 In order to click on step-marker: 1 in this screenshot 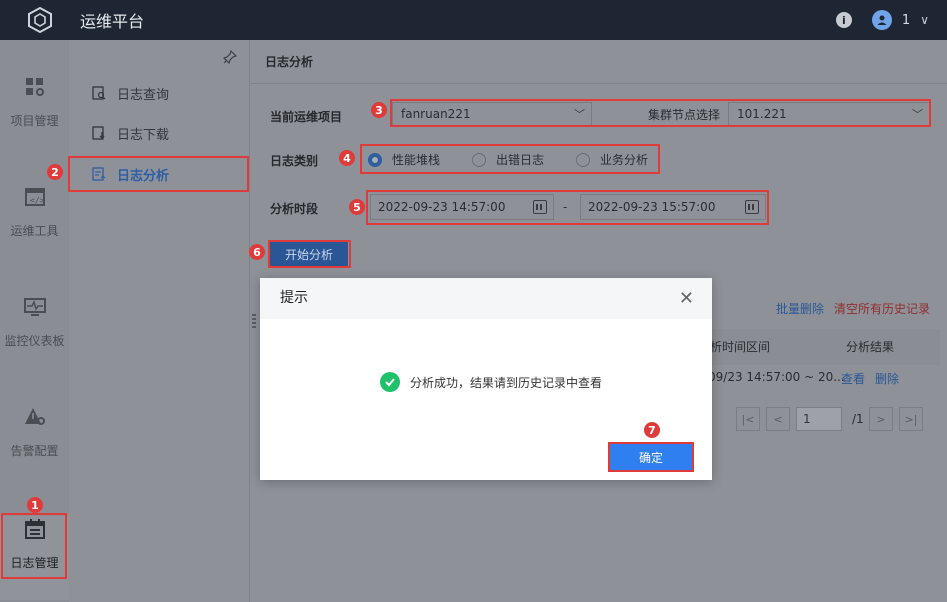, I will do `click(35, 505)`.